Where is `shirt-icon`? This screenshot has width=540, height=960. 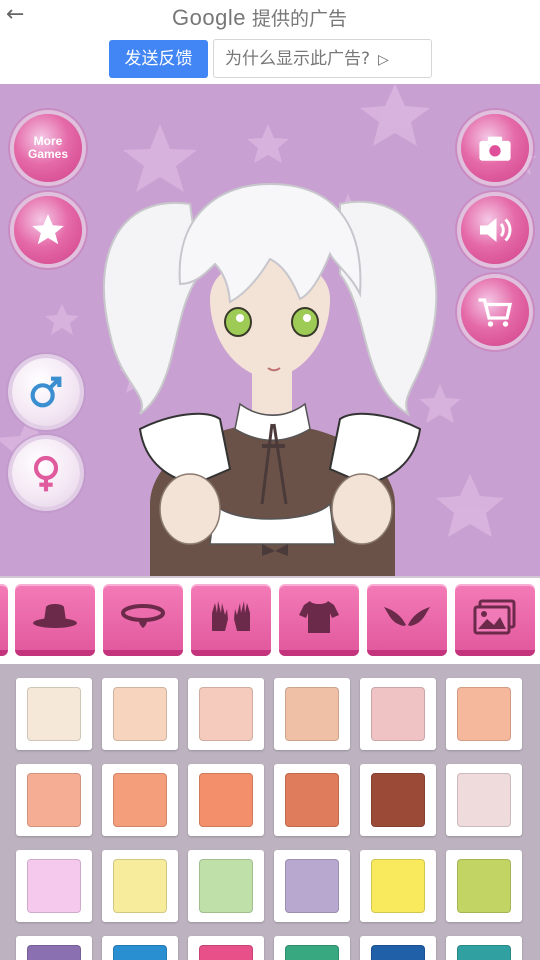
shirt-icon is located at coordinates (319, 617).